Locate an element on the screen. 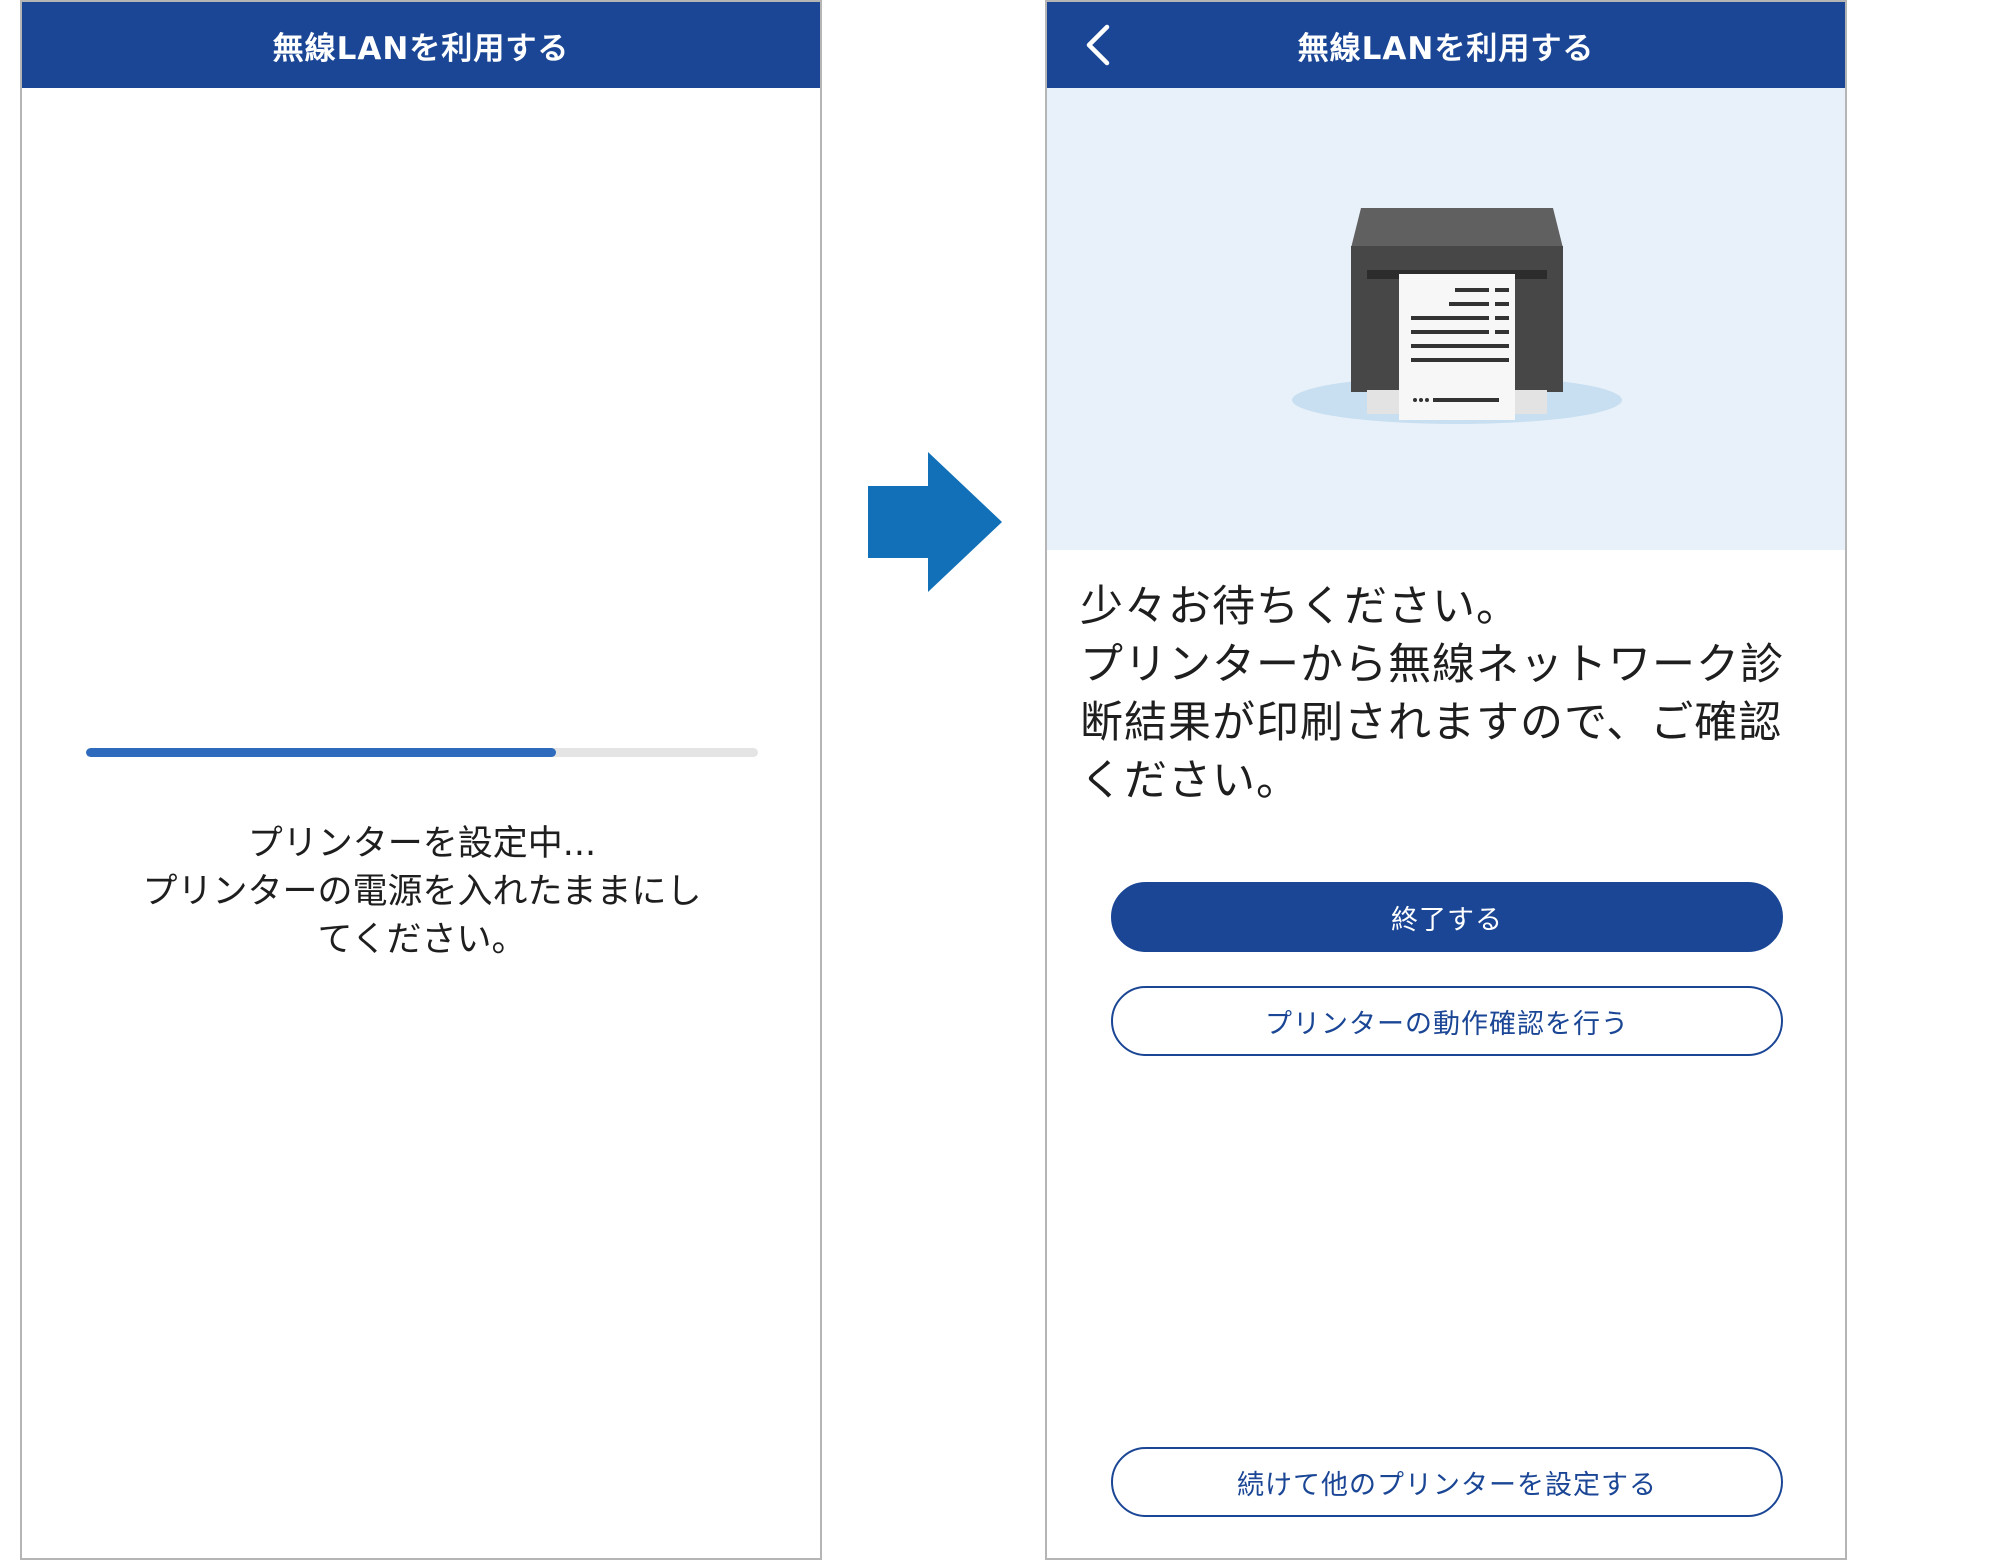 This screenshot has width=2000, height=1560. chevron-left-icon is located at coordinates (1101, 45).